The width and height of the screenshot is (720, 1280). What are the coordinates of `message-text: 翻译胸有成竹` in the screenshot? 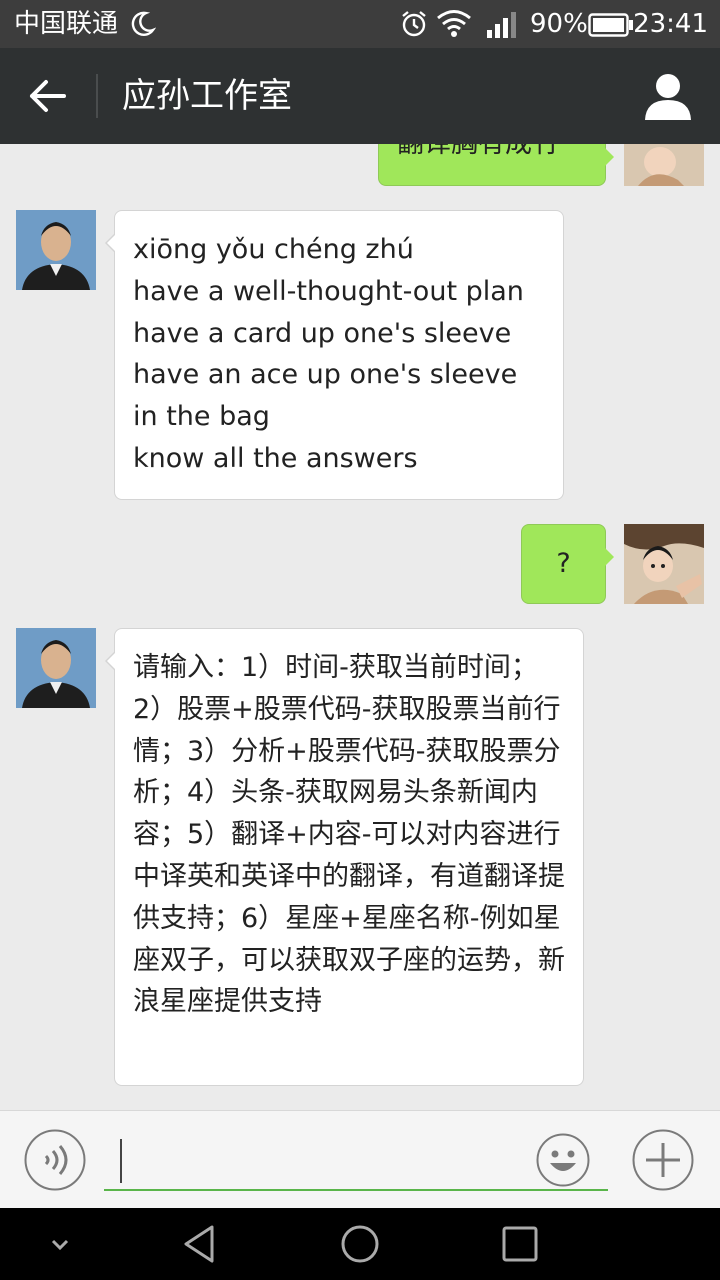 It's located at (478, 154).